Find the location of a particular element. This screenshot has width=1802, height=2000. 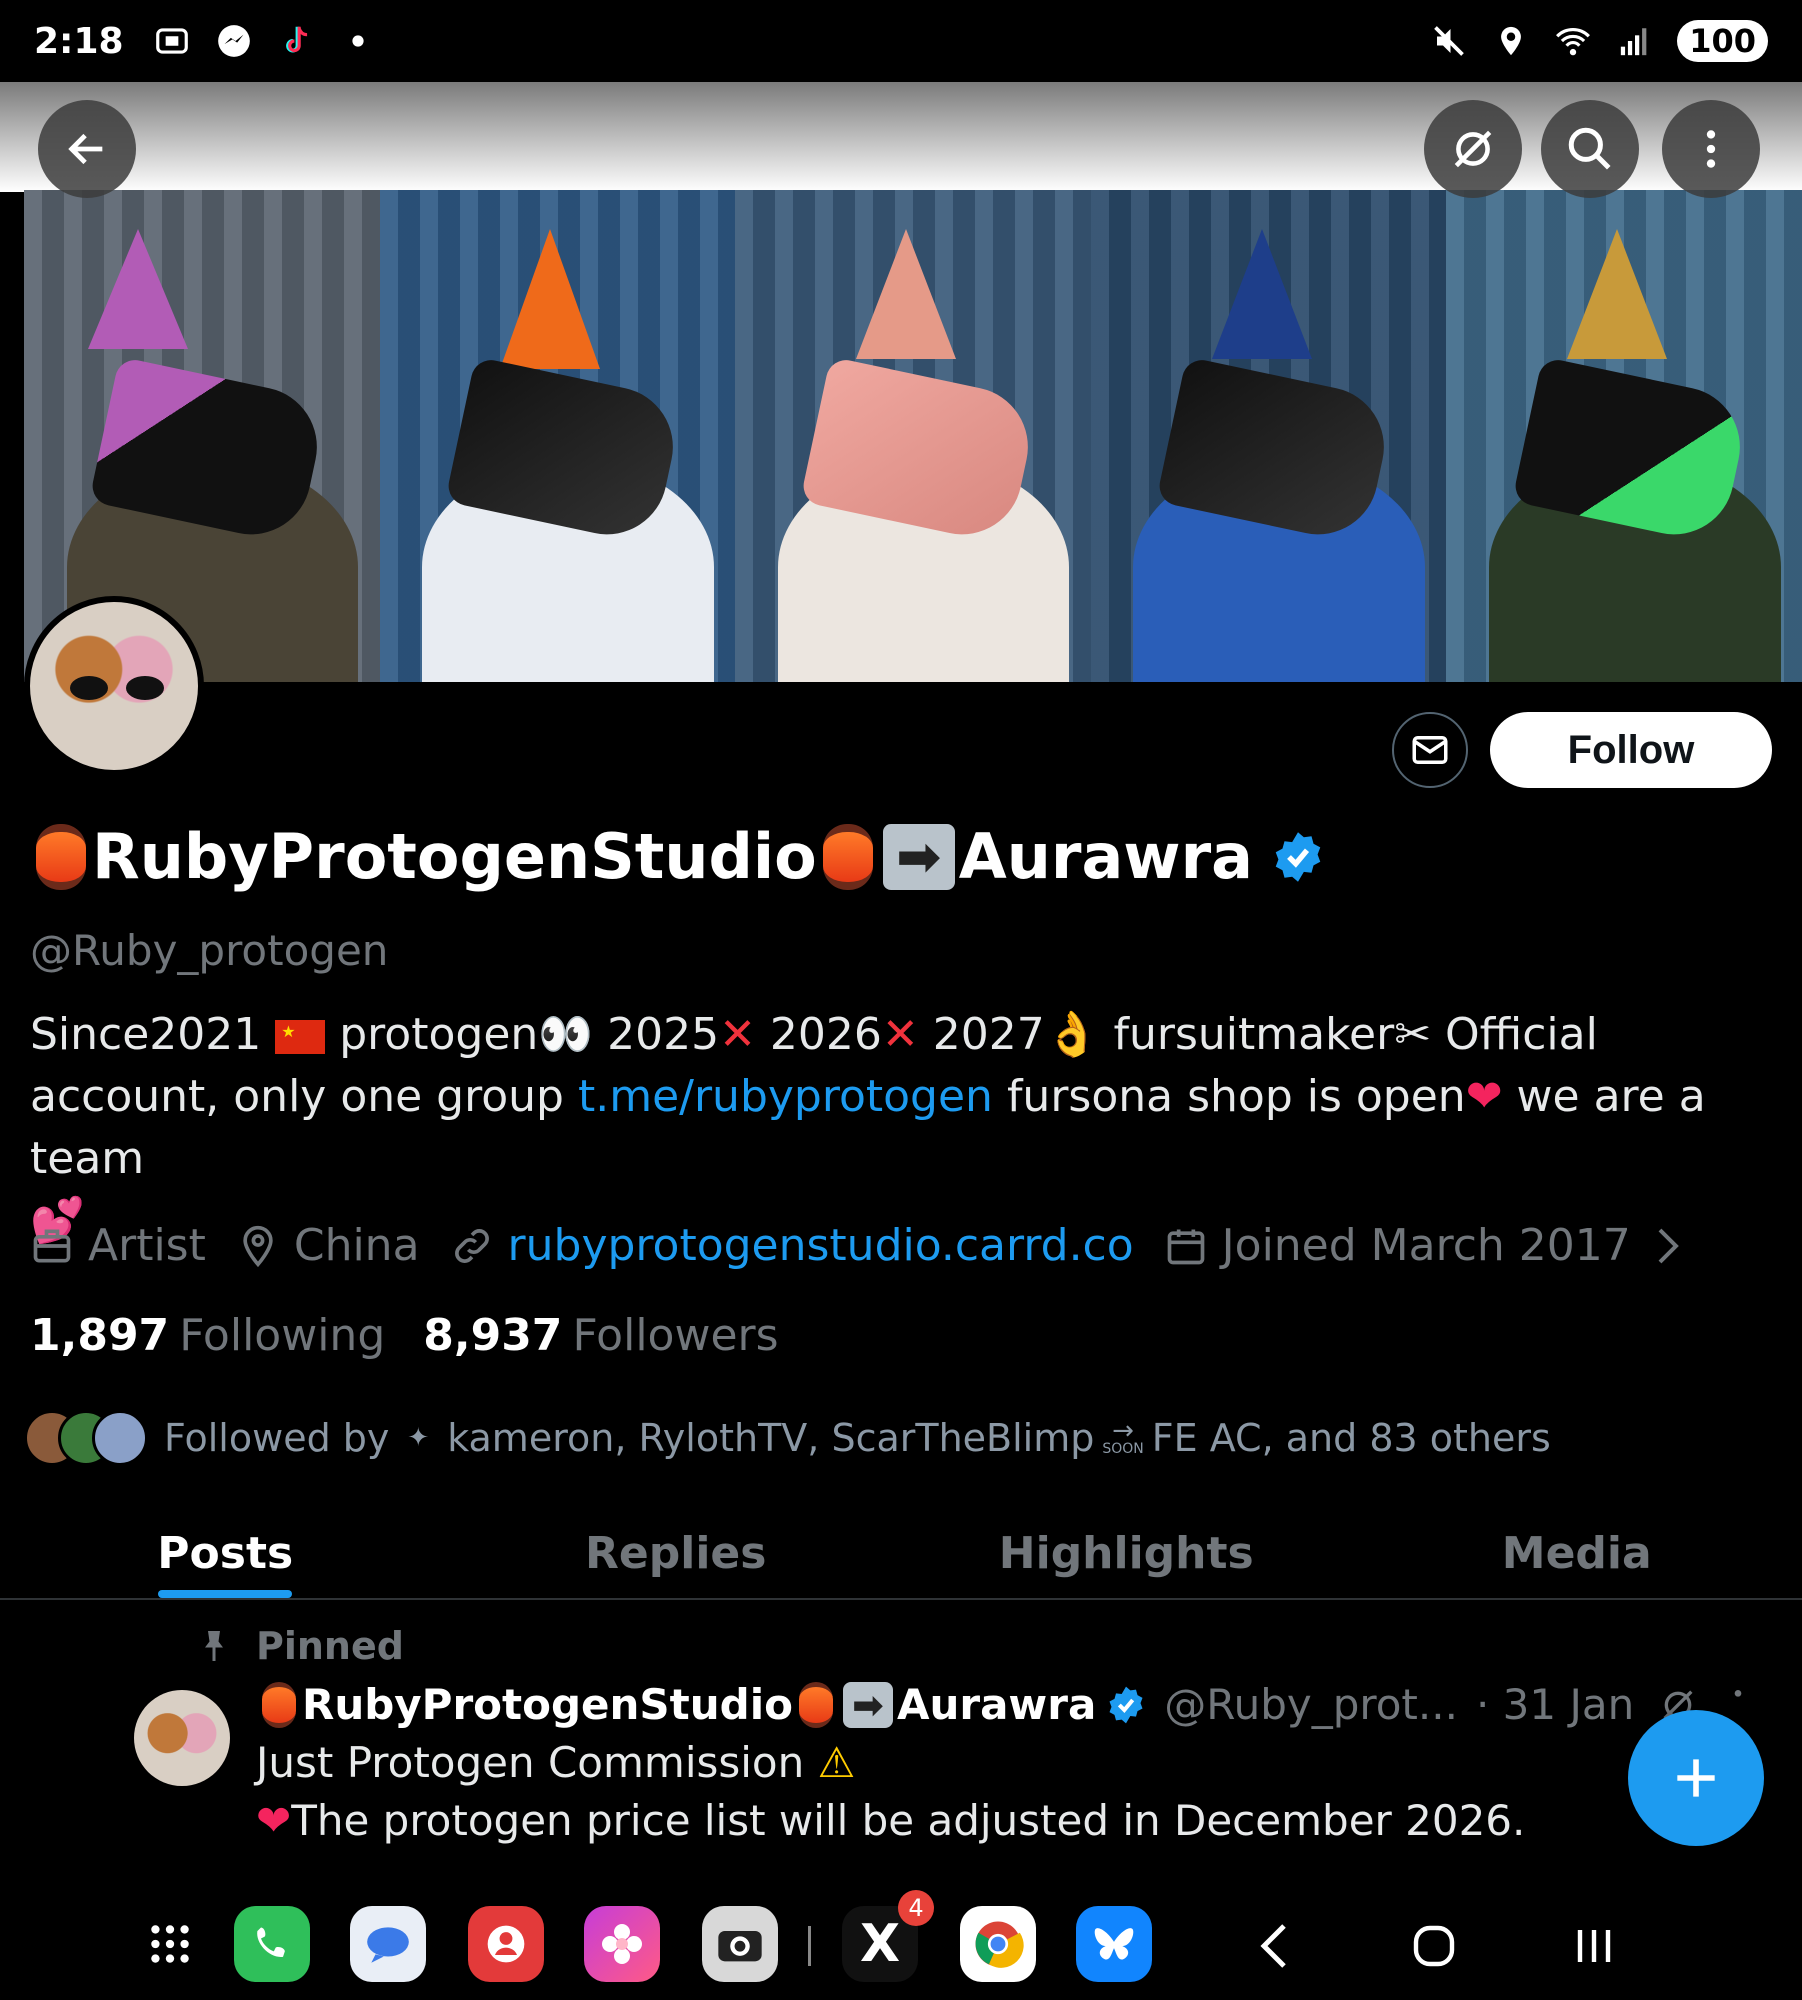

pinned-label: Pinned is located at coordinates (330, 1646).